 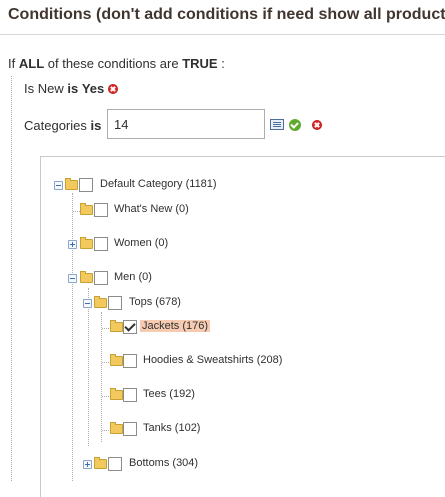 I want to click on rule-line: If ALL of these conditions are TRUE :, so click(x=116, y=63).